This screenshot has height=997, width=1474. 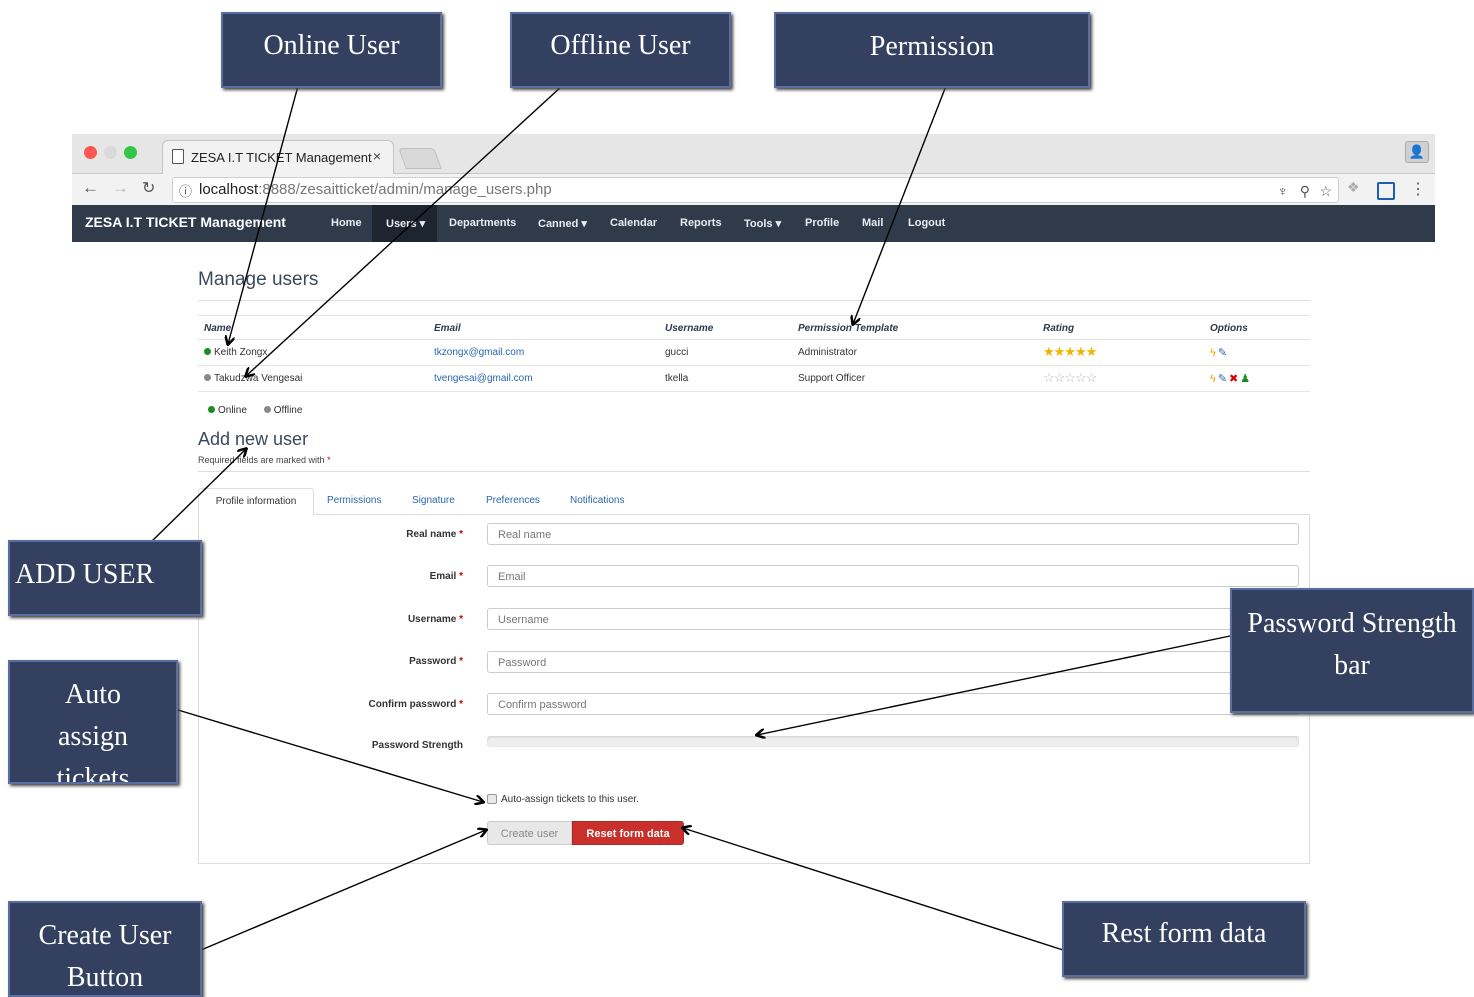 I want to click on create-user-arrow, so click(x=343, y=890).